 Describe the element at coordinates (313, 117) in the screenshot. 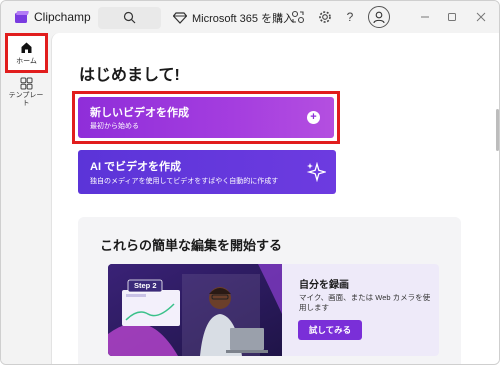

I see `plus-icon: +` at that location.